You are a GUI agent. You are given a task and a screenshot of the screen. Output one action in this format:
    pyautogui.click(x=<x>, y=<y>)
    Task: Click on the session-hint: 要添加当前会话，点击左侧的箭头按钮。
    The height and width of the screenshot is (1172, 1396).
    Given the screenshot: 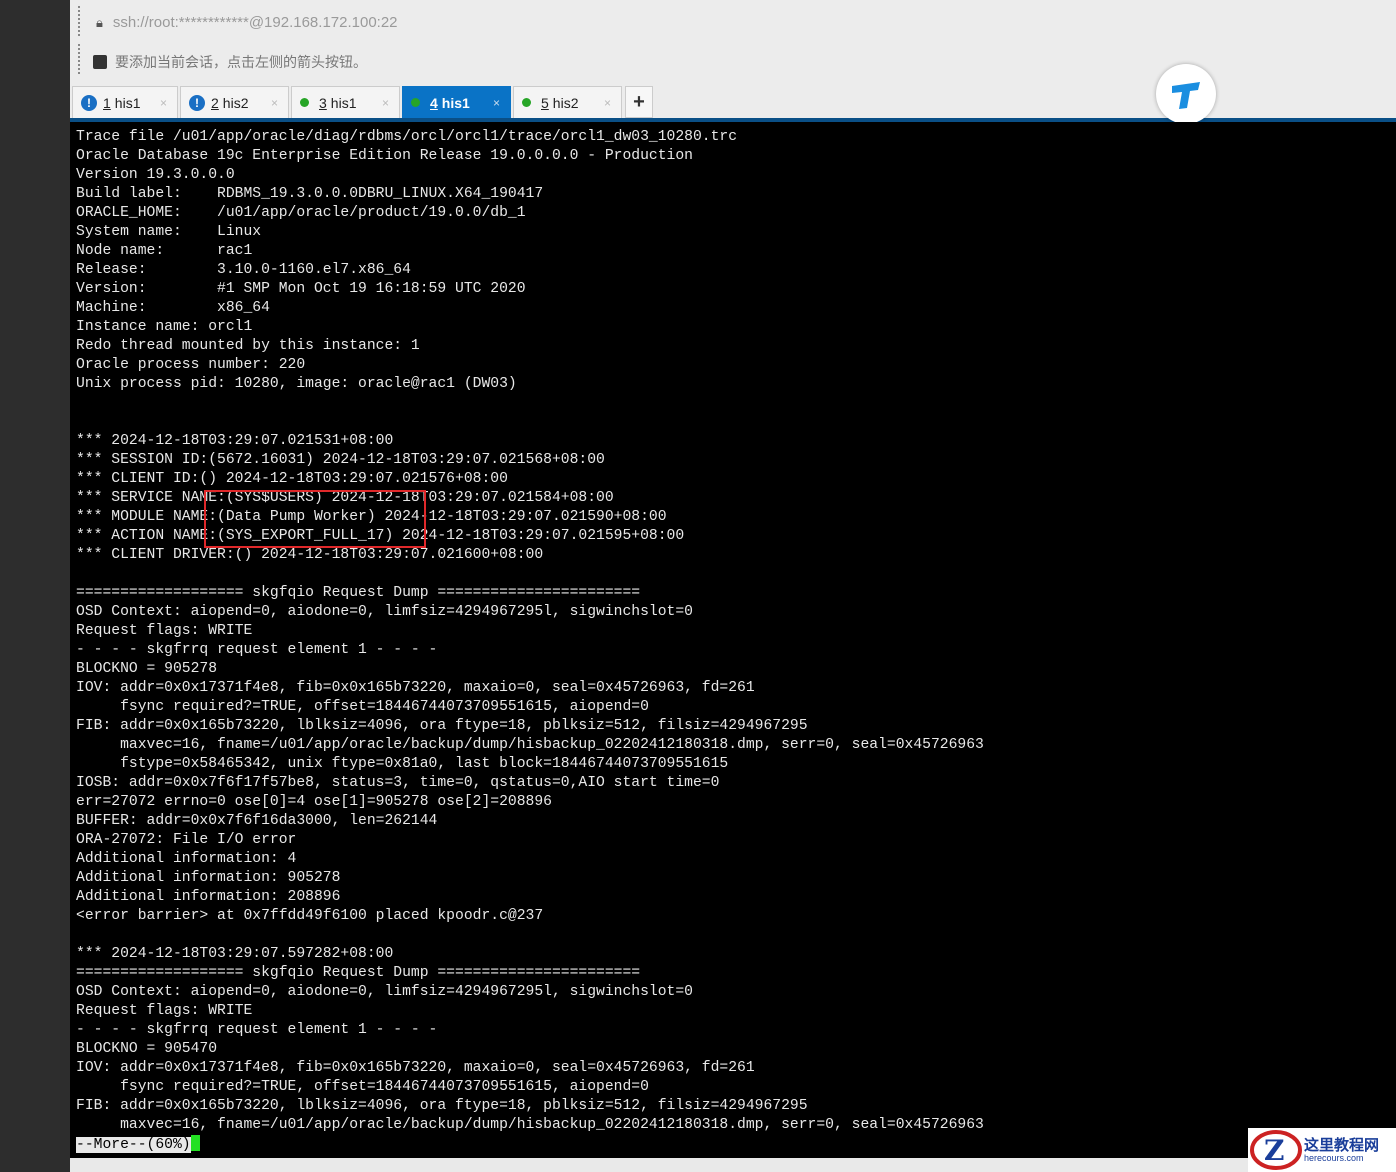 What is the action you would take?
    pyautogui.click(x=230, y=62)
    